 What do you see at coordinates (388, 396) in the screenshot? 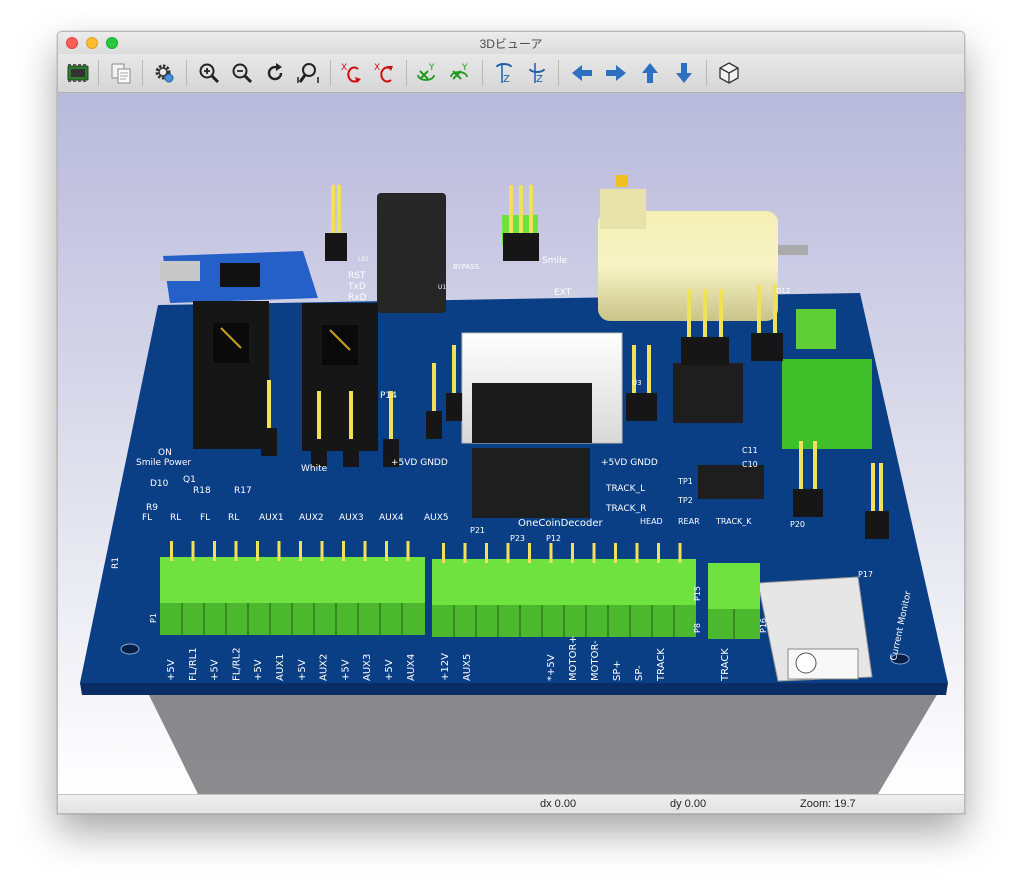
I see `silk-p14: P14` at bounding box center [388, 396].